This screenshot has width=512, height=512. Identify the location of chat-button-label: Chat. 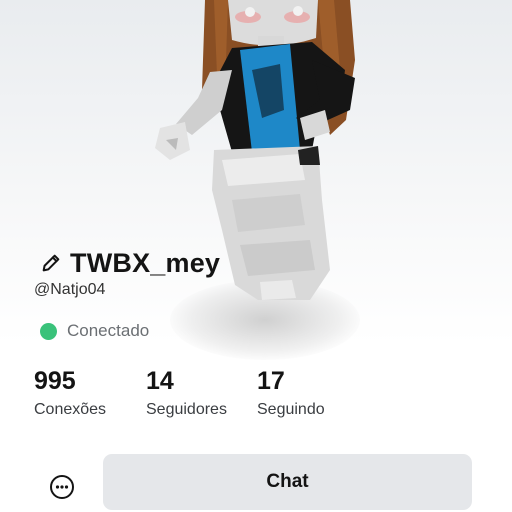
(287, 481).